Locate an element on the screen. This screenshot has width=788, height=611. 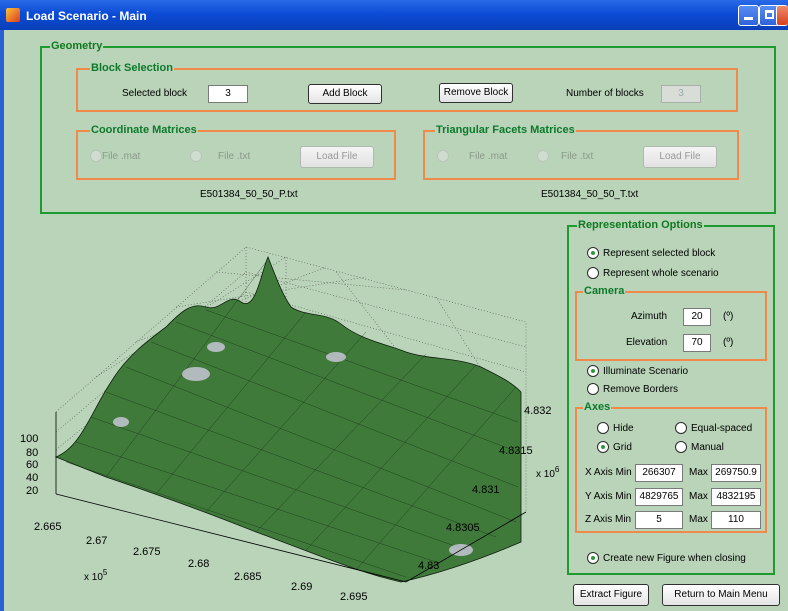
x-axis-min-label: X Axis Min is located at coordinates (608, 472).